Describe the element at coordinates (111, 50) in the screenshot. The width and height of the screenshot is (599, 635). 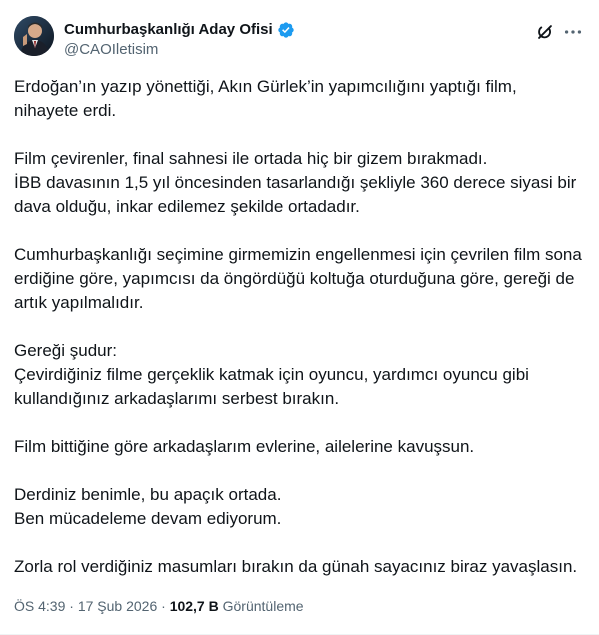
I see `author-handle: @CAOIletisim` at that location.